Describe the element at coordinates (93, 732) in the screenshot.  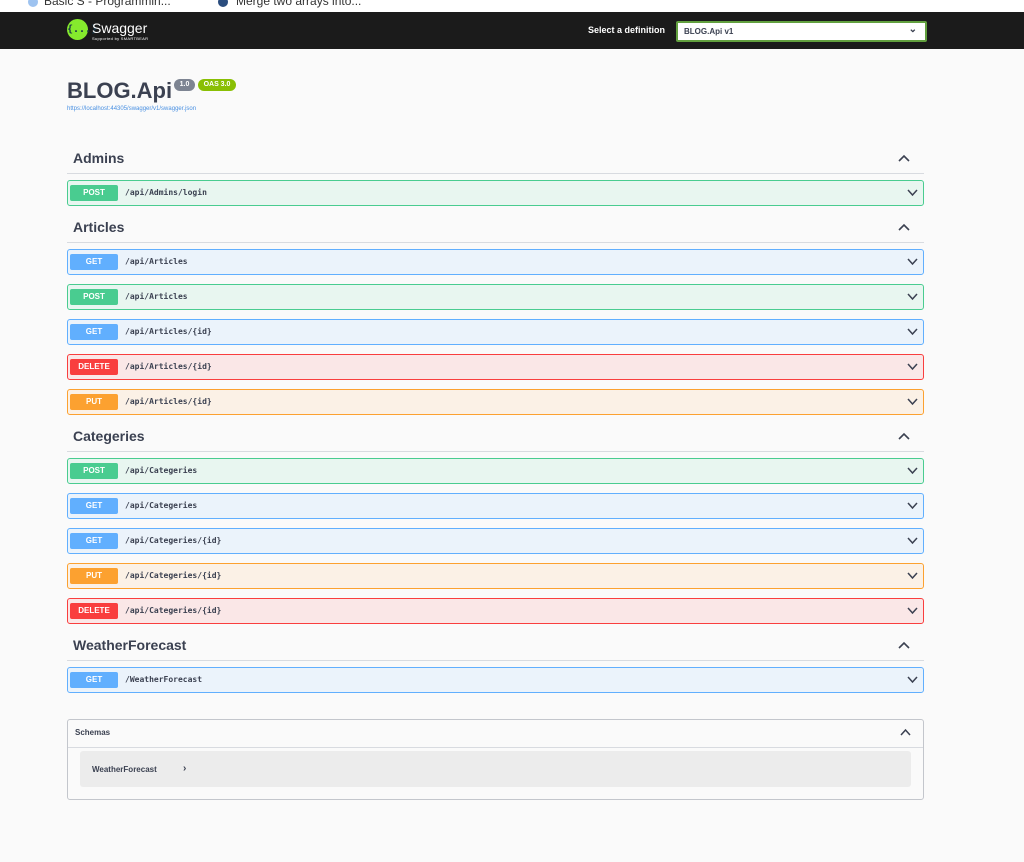
I see `schemas-title: Schemas` at that location.